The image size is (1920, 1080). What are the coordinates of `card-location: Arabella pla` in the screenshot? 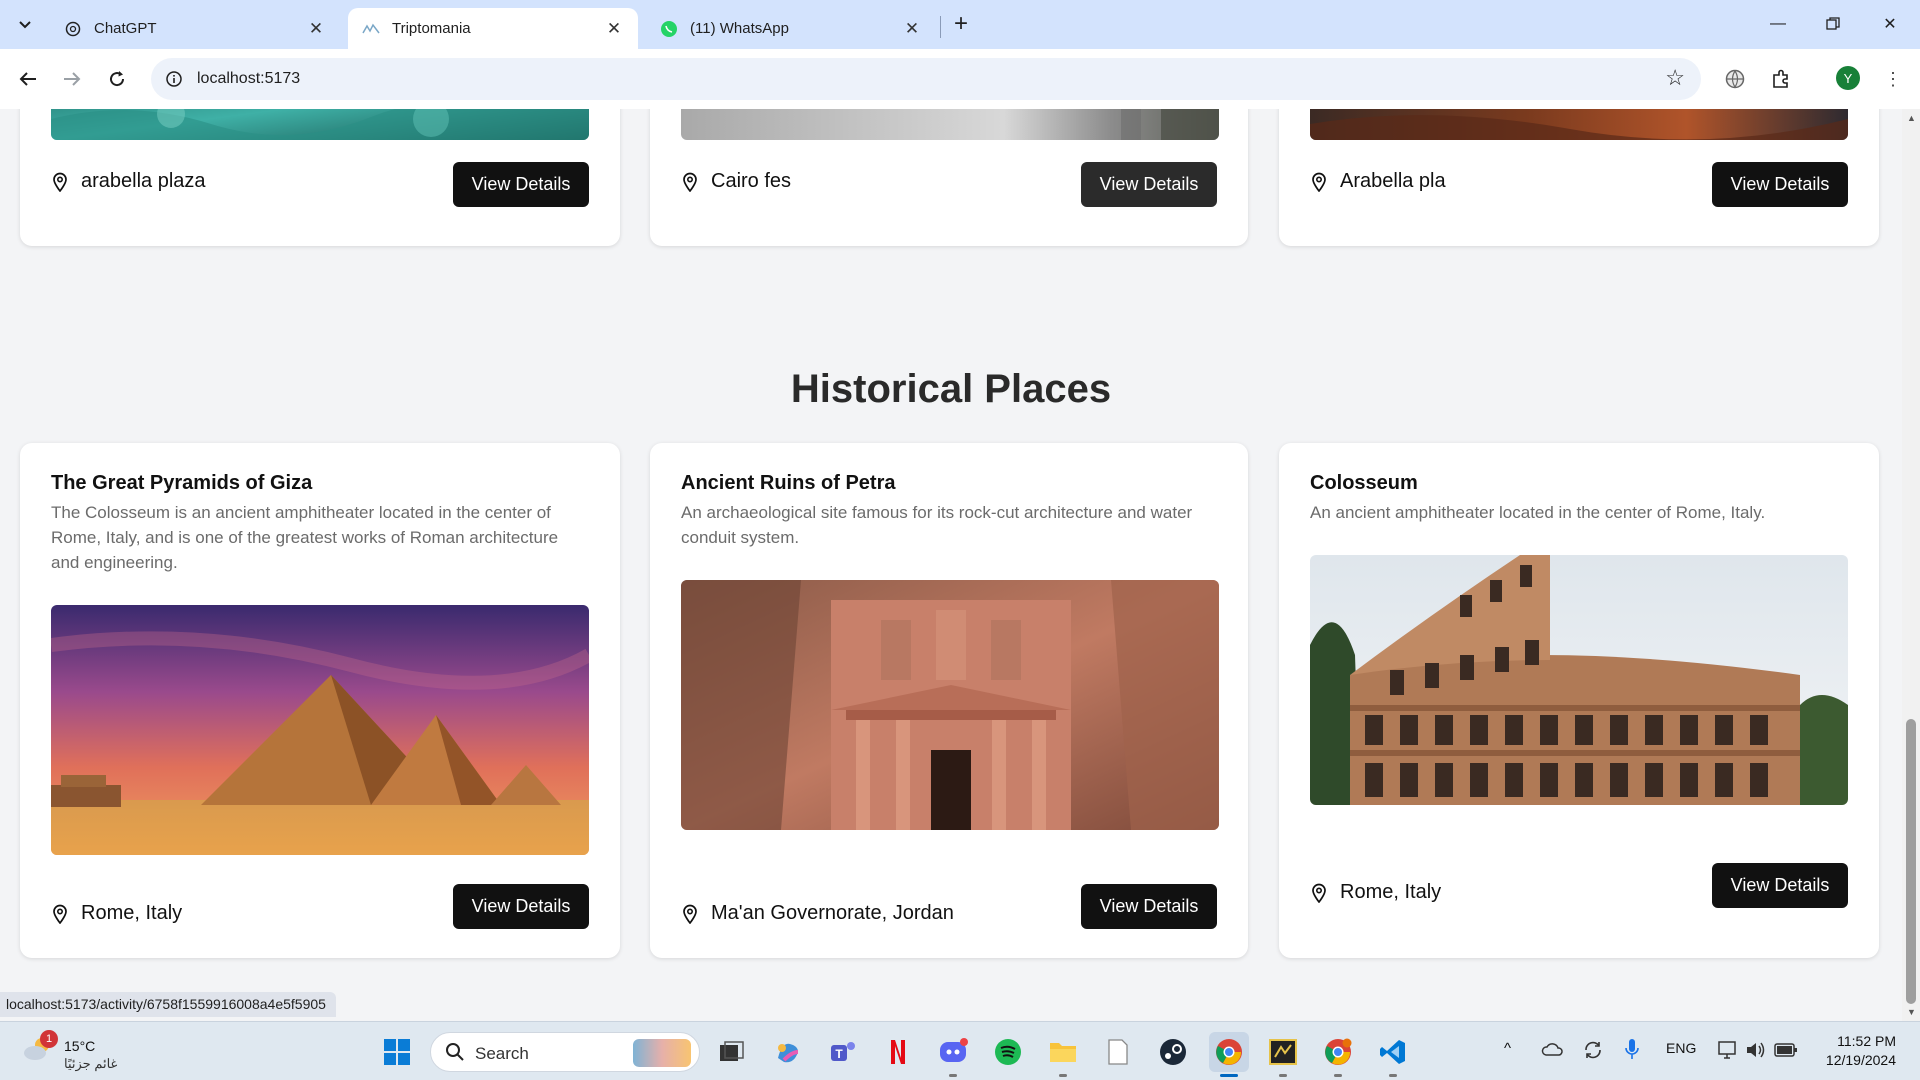 It's located at (1378, 181).